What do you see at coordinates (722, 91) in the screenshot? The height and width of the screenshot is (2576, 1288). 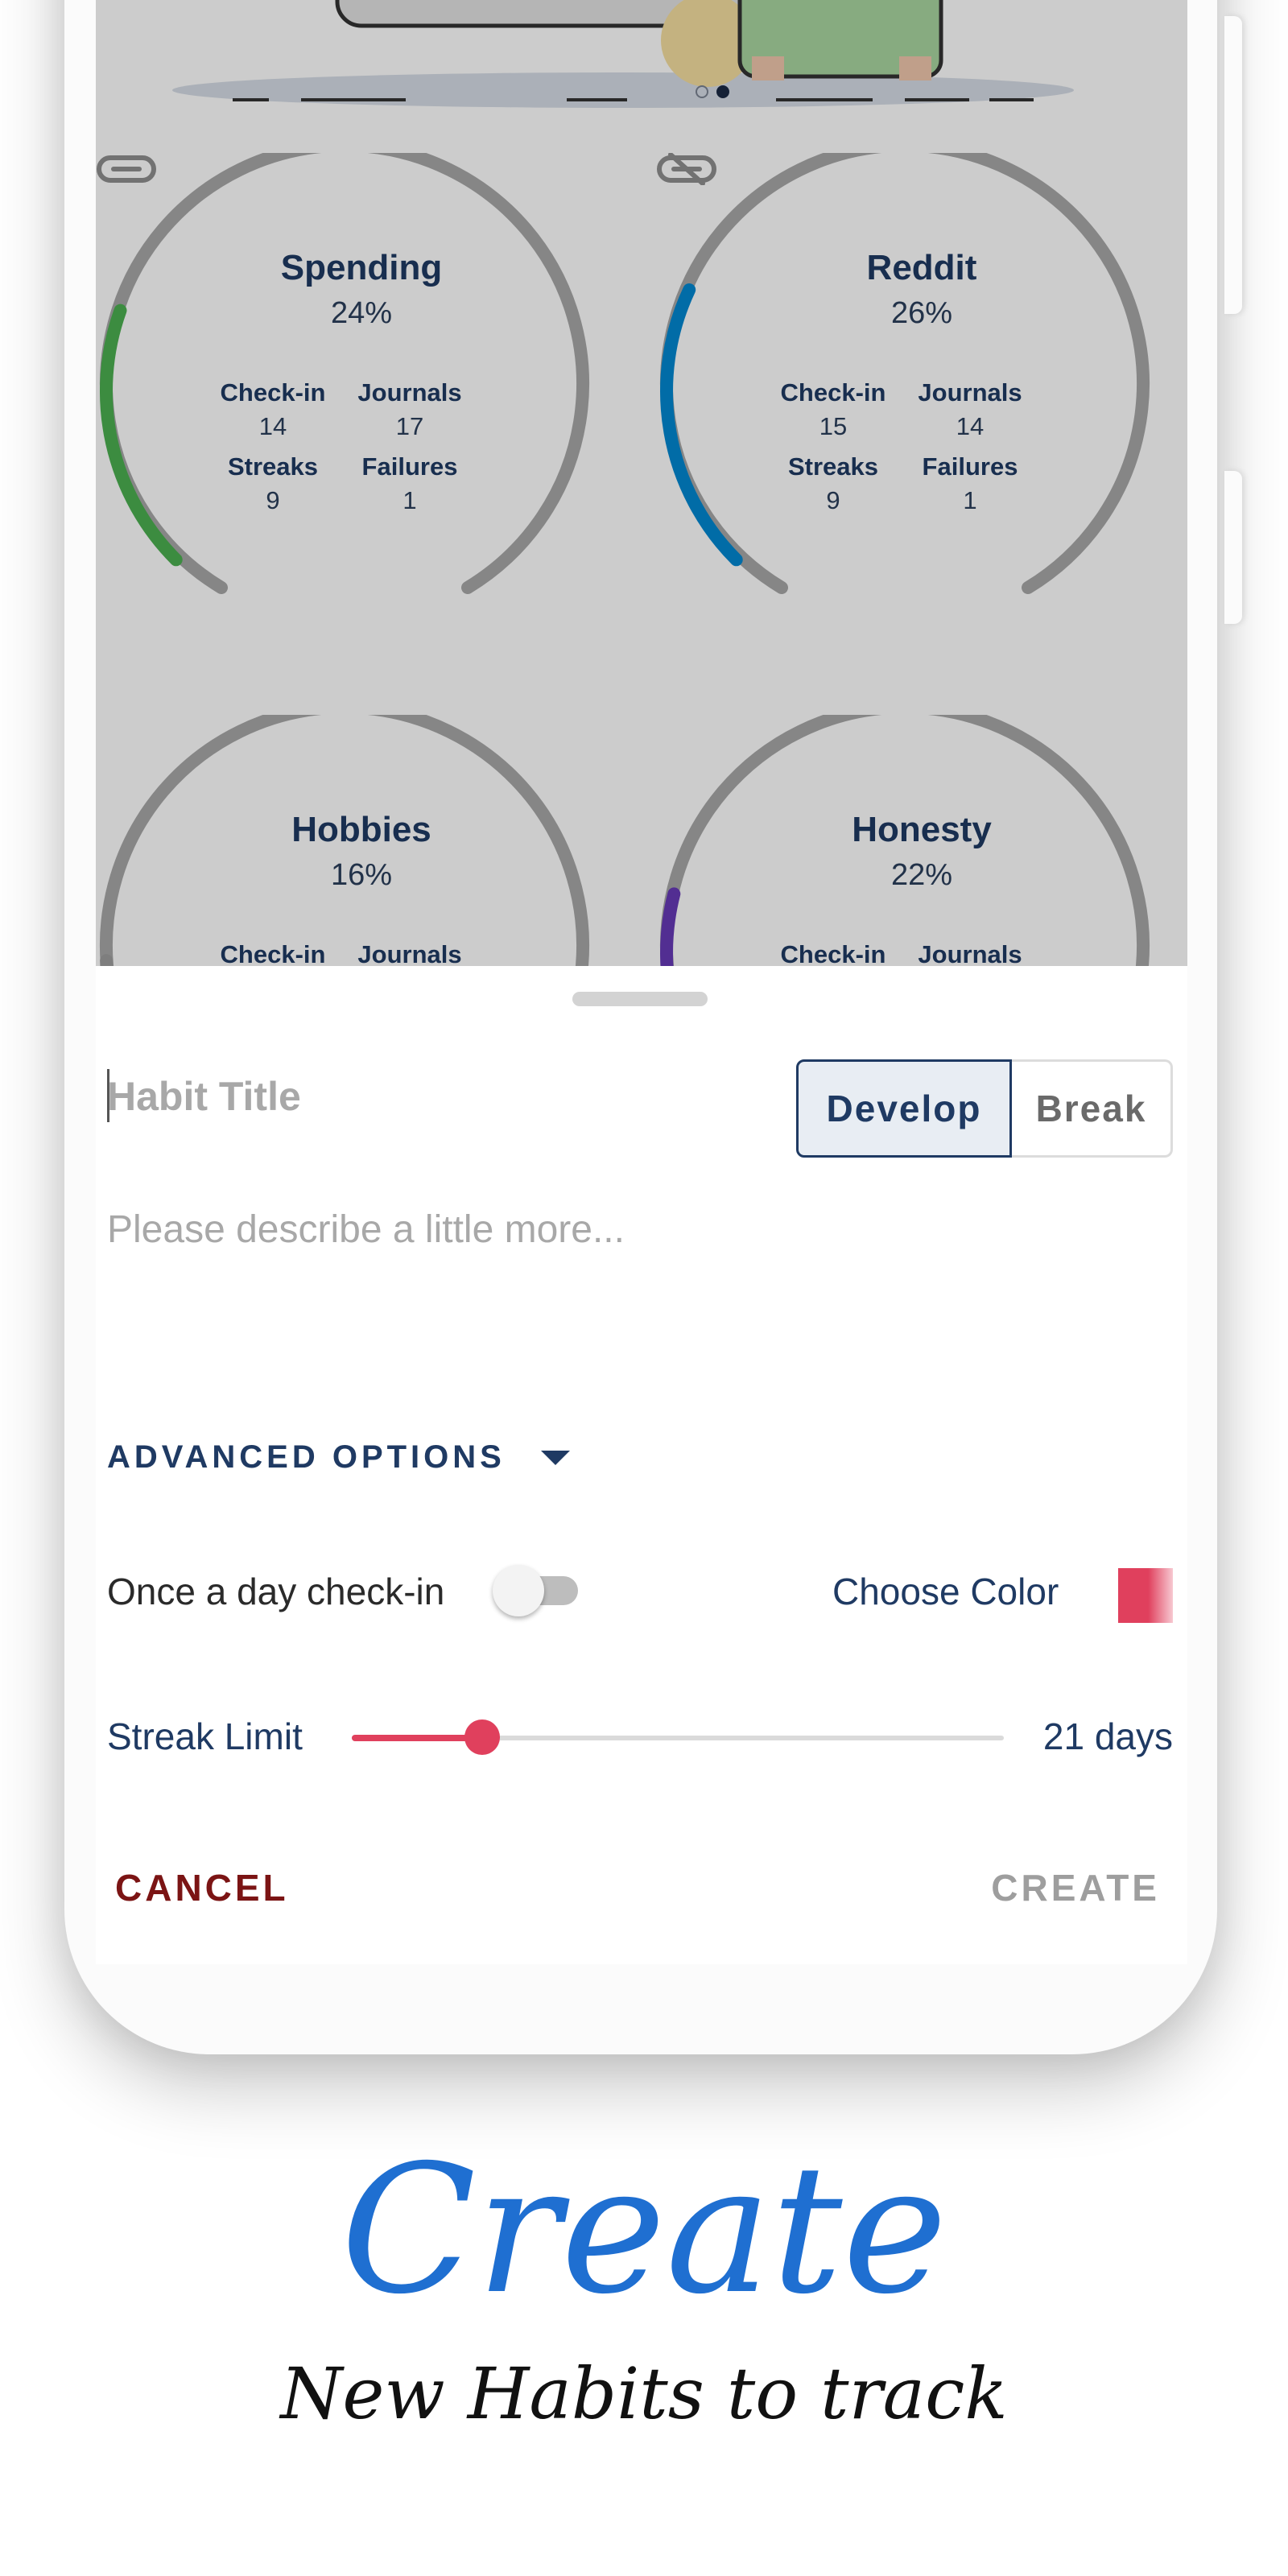 I see `carousel-dot-active` at bounding box center [722, 91].